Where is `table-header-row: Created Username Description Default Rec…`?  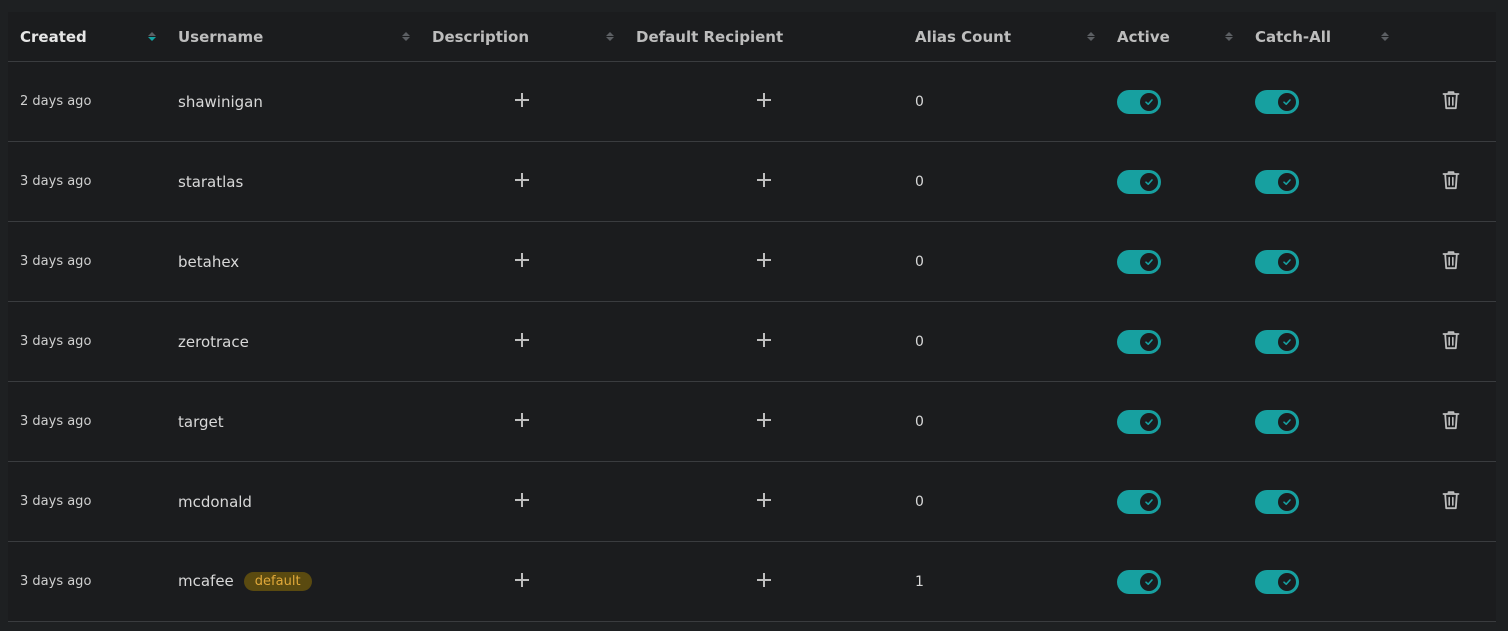 table-header-row: Created Username Description Default Rec… is located at coordinates (752, 37).